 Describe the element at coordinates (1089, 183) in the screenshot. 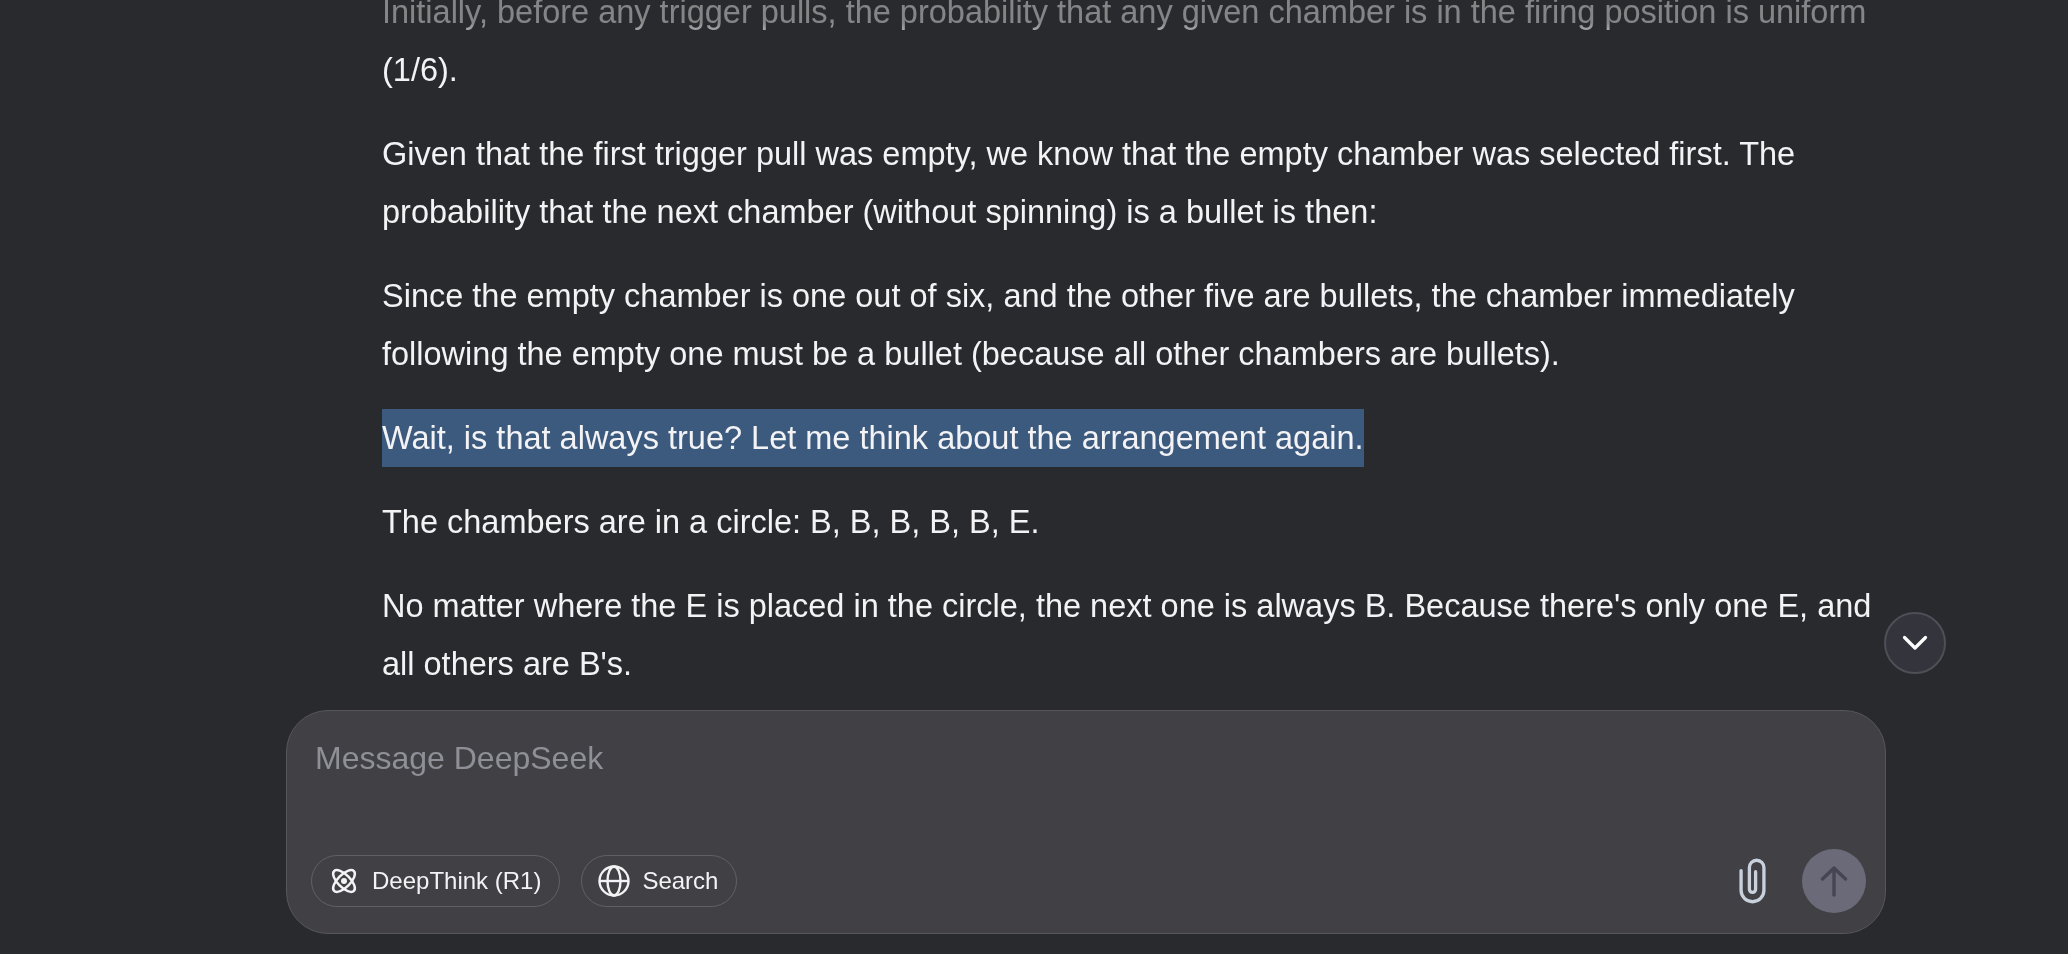

I see `response-paragraph: Given that the first trigger pull was empty, we know that the empty chamber was selected first. The probability that the next chamber (without spinning) is a bullet is then:` at that location.